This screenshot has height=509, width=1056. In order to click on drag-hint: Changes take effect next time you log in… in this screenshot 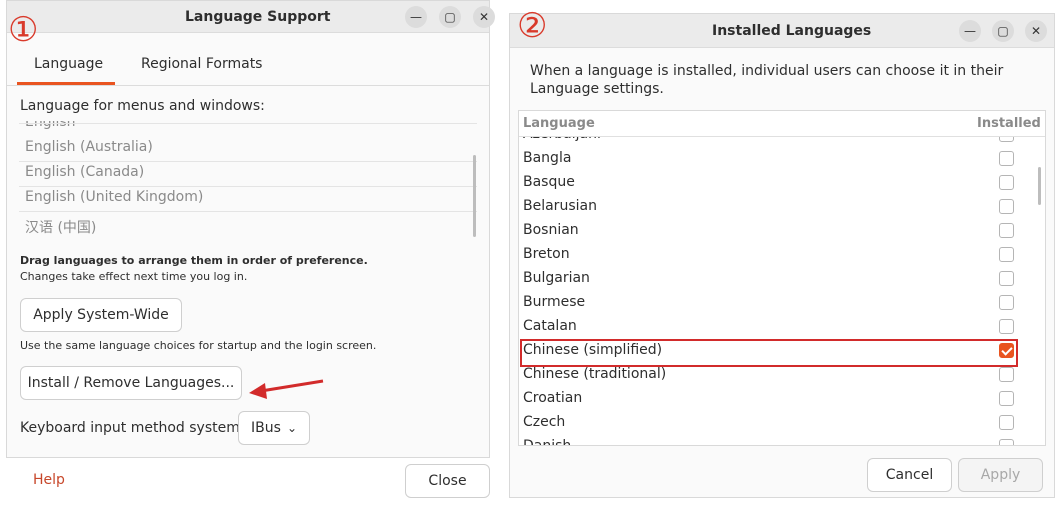, I will do `click(134, 276)`.